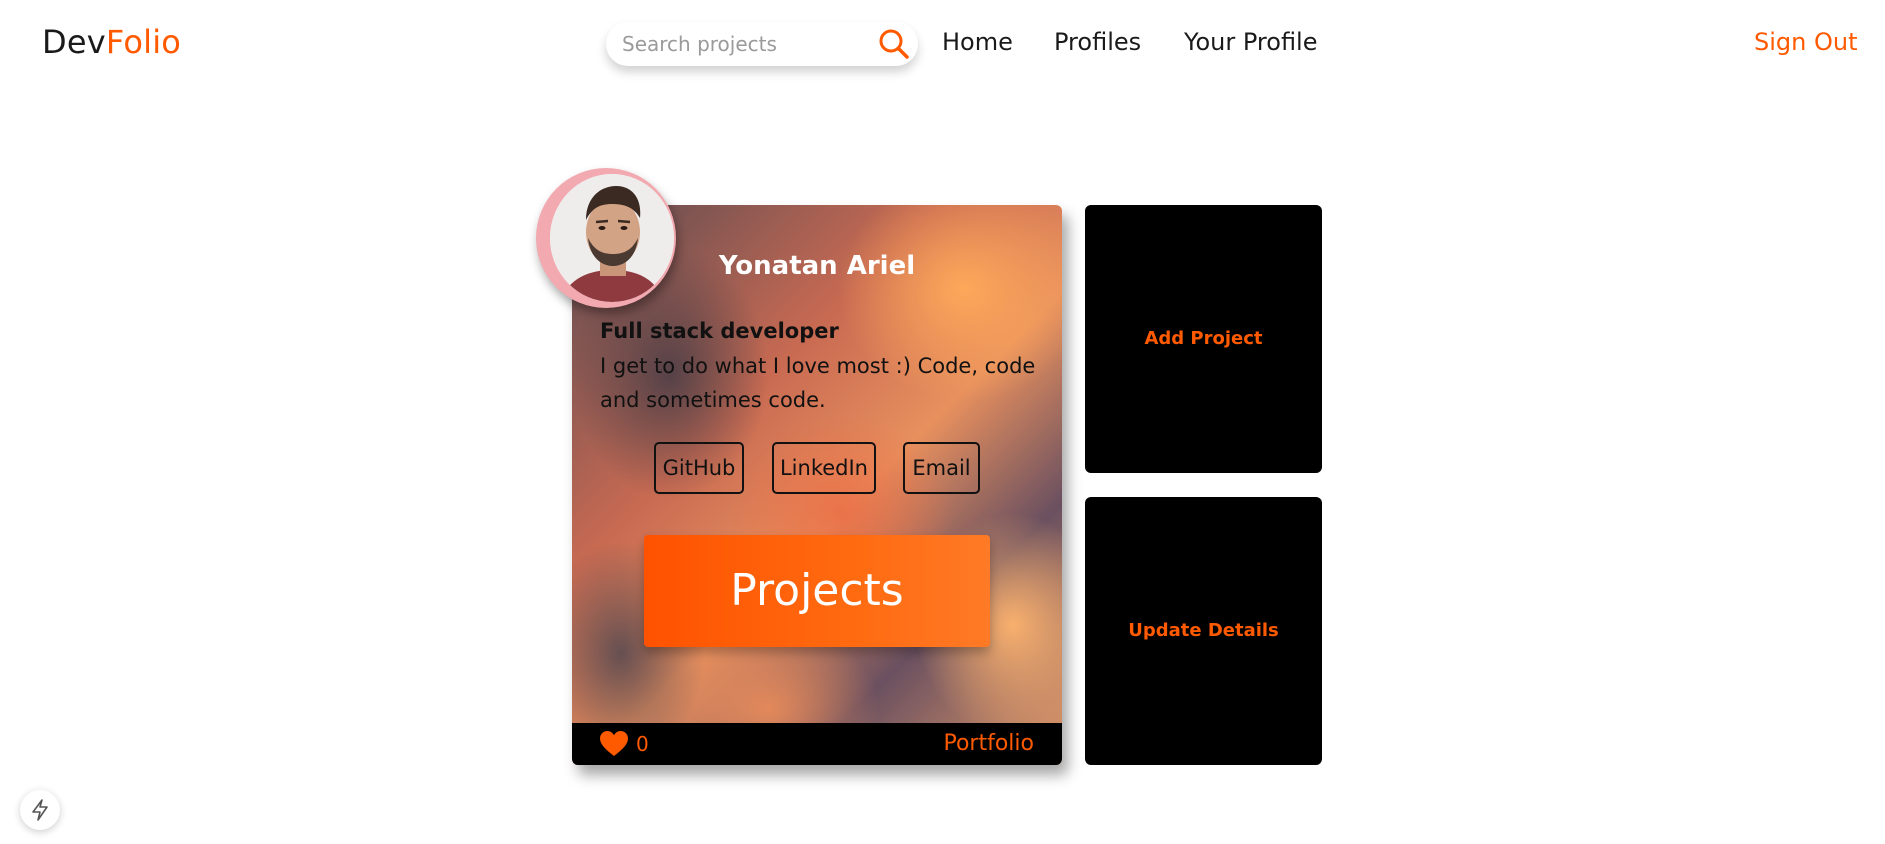  What do you see at coordinates (824, 468) in the screenshot?
I see `linkedin-button: LinkedIn` at bounding box center [824, 468].